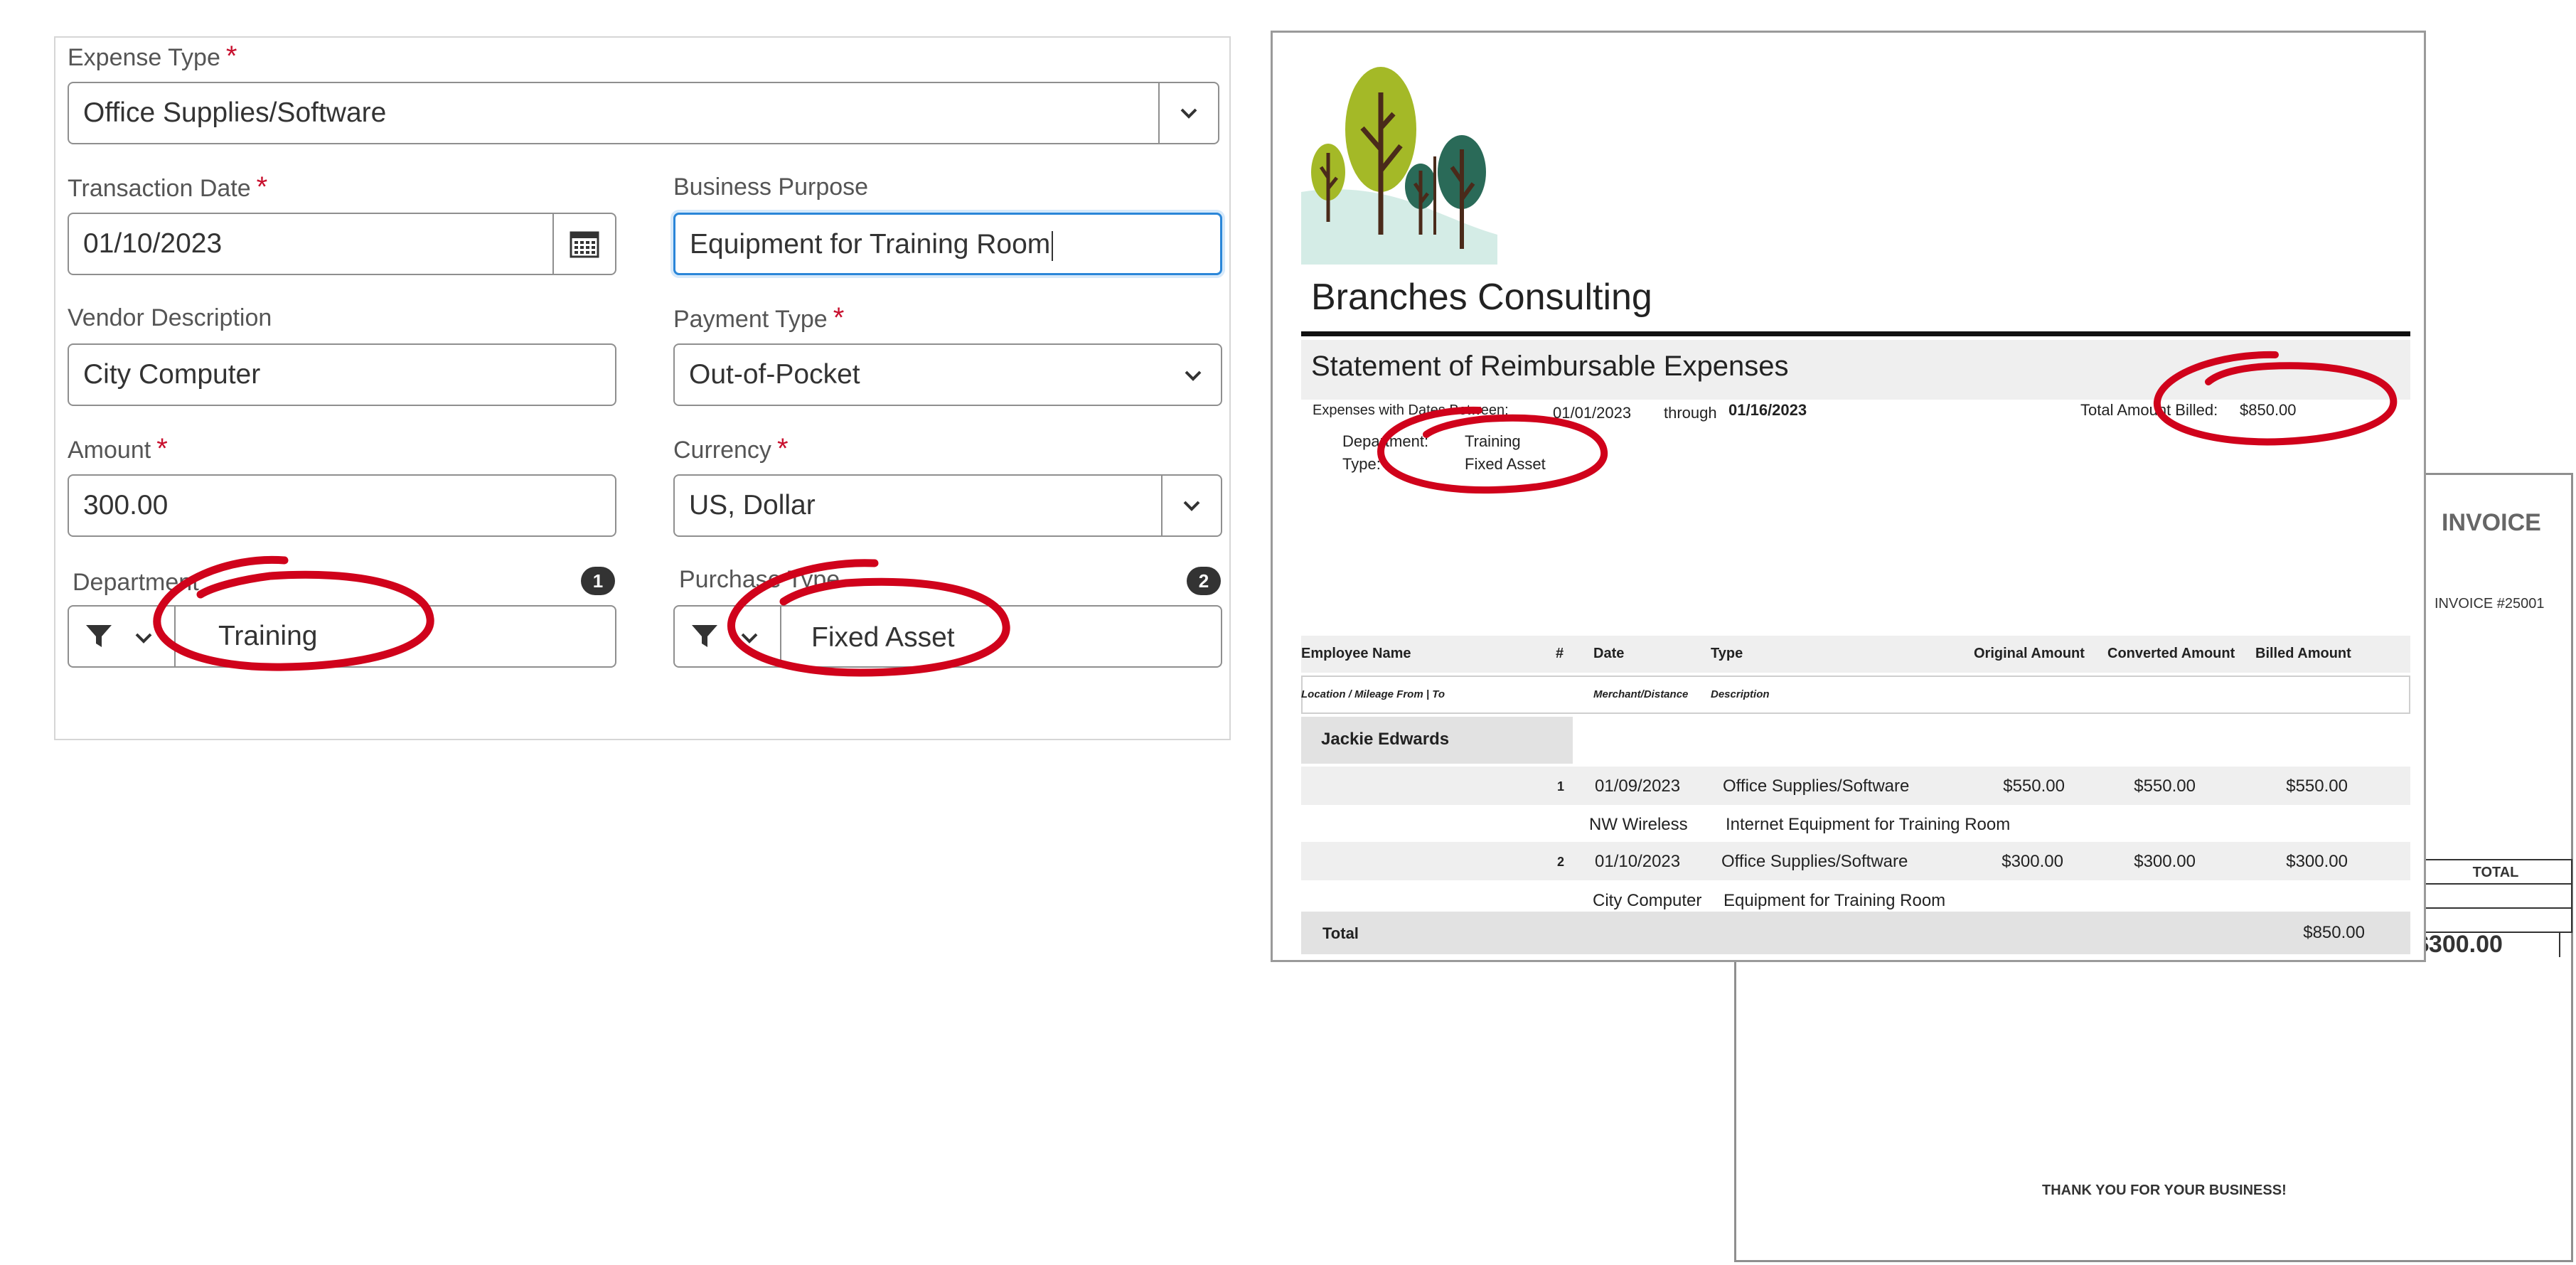 Image resolution: width=2576 pixels, height=1265 pixels. Describe the element at coordinates (235, 113) in the screenshot. I see `expense-type-value: Office Supplies/Software` at that location.